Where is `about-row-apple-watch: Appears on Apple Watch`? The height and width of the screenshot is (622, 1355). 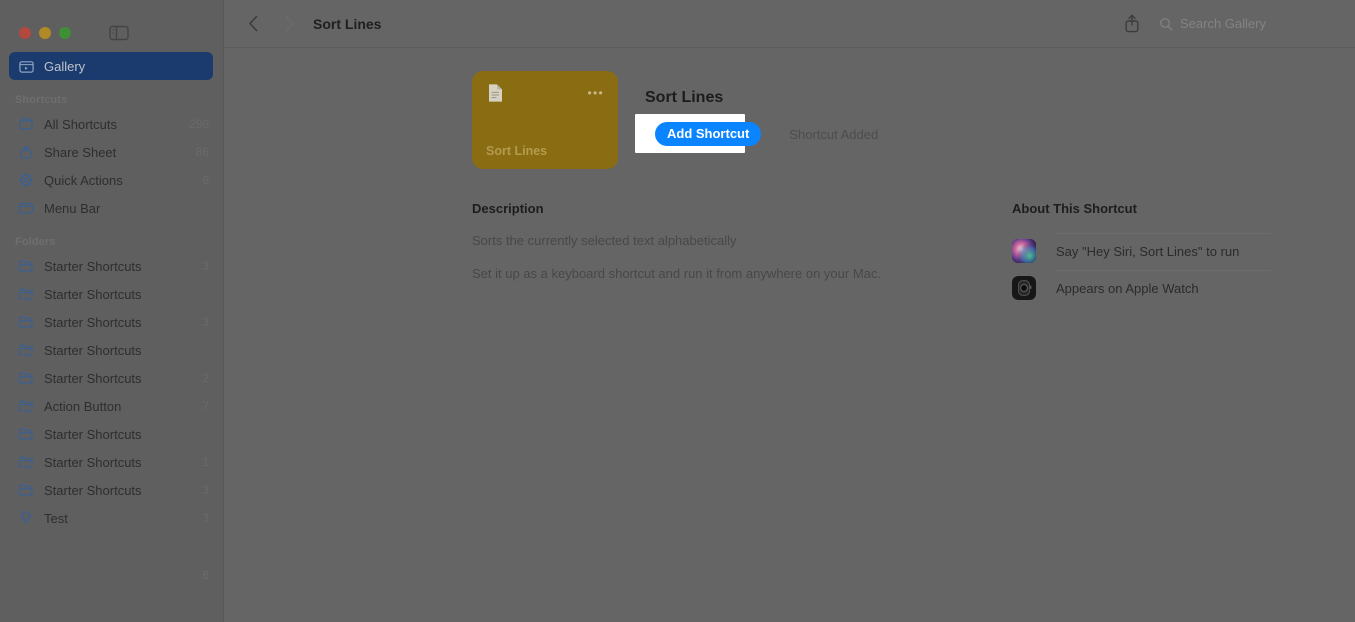 about-row-apple-watch: Appears on Apple Watch is located at coordinates (1164, 288).